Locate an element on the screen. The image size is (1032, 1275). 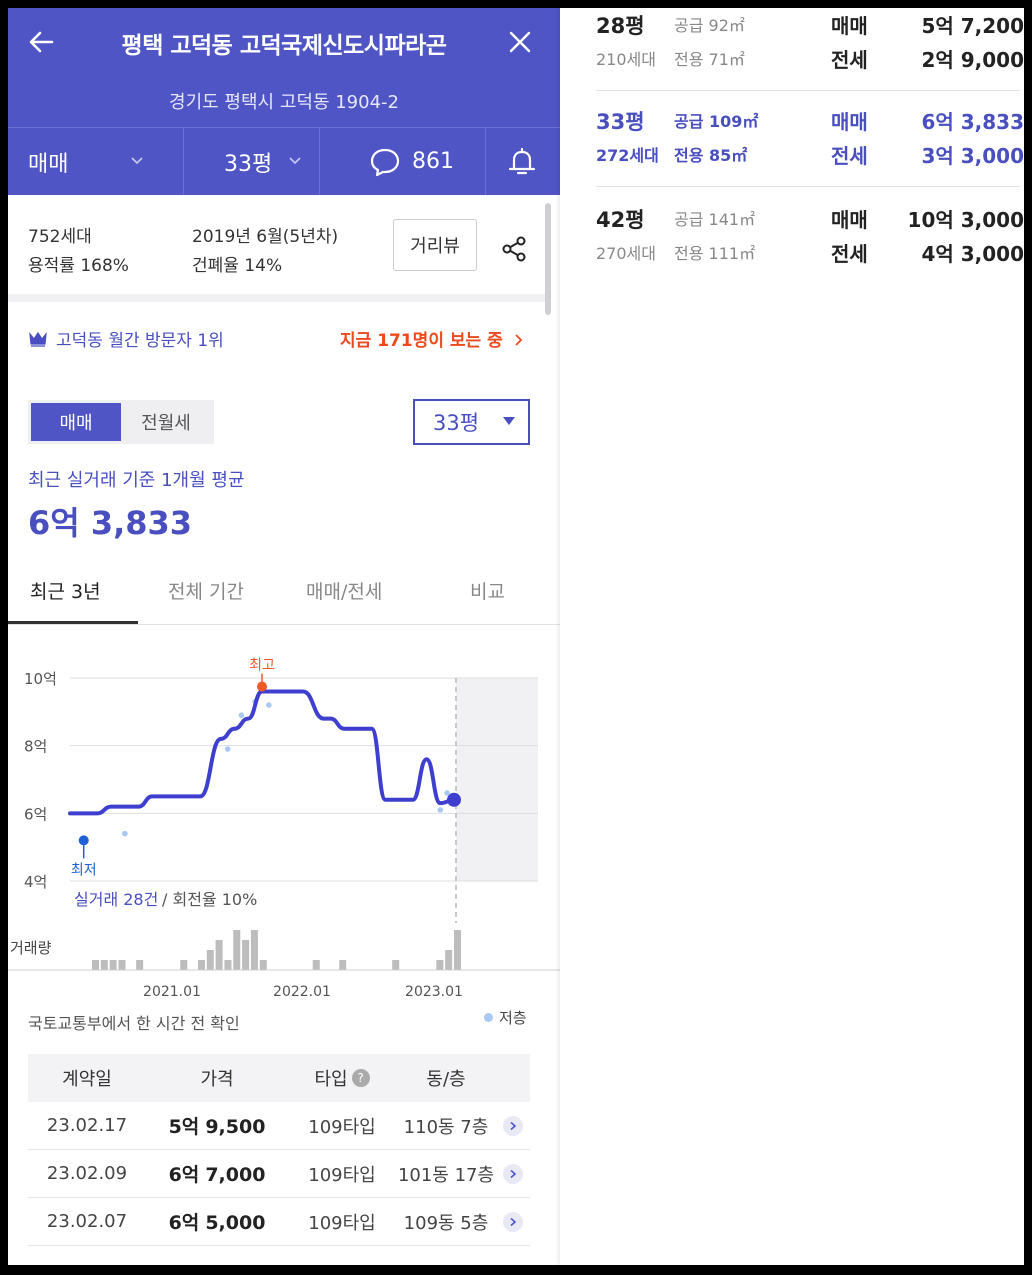
address: 경기도 평택시 고덕동 1904-2 is located at coordinates (284, 102).